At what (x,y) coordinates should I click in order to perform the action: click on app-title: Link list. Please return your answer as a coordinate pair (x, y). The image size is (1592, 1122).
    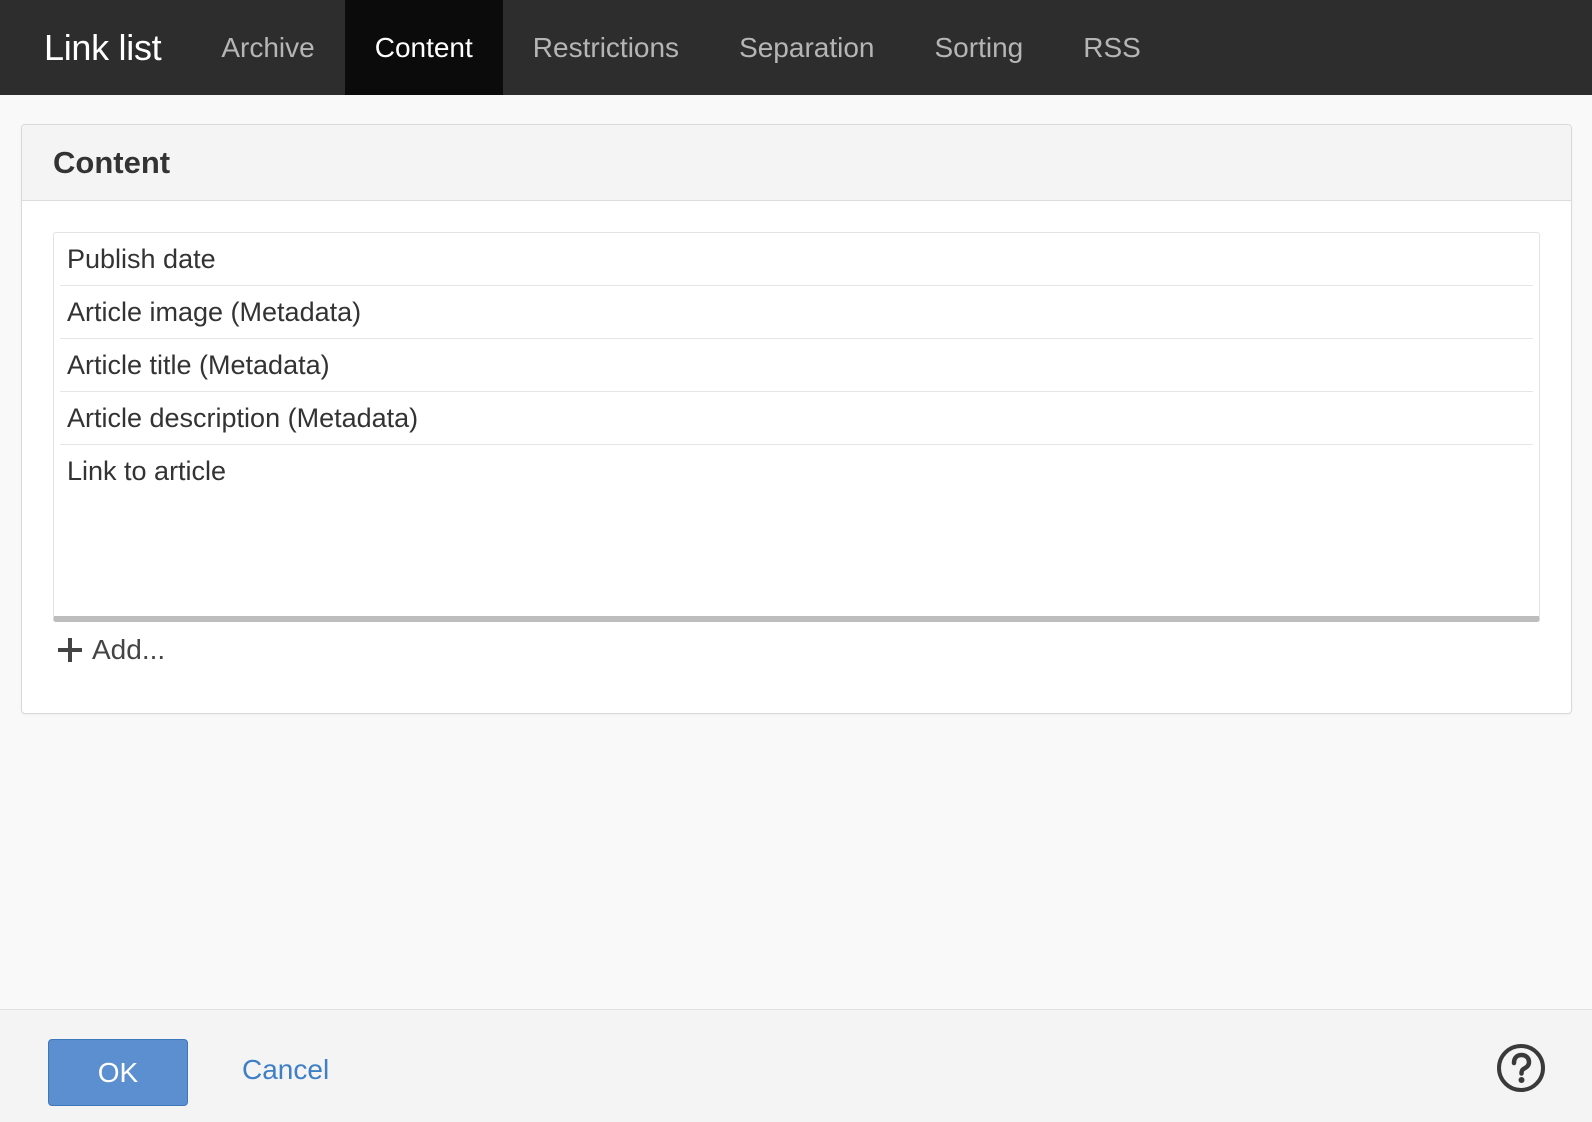
    Looking at the image, I should click on (103, 47).